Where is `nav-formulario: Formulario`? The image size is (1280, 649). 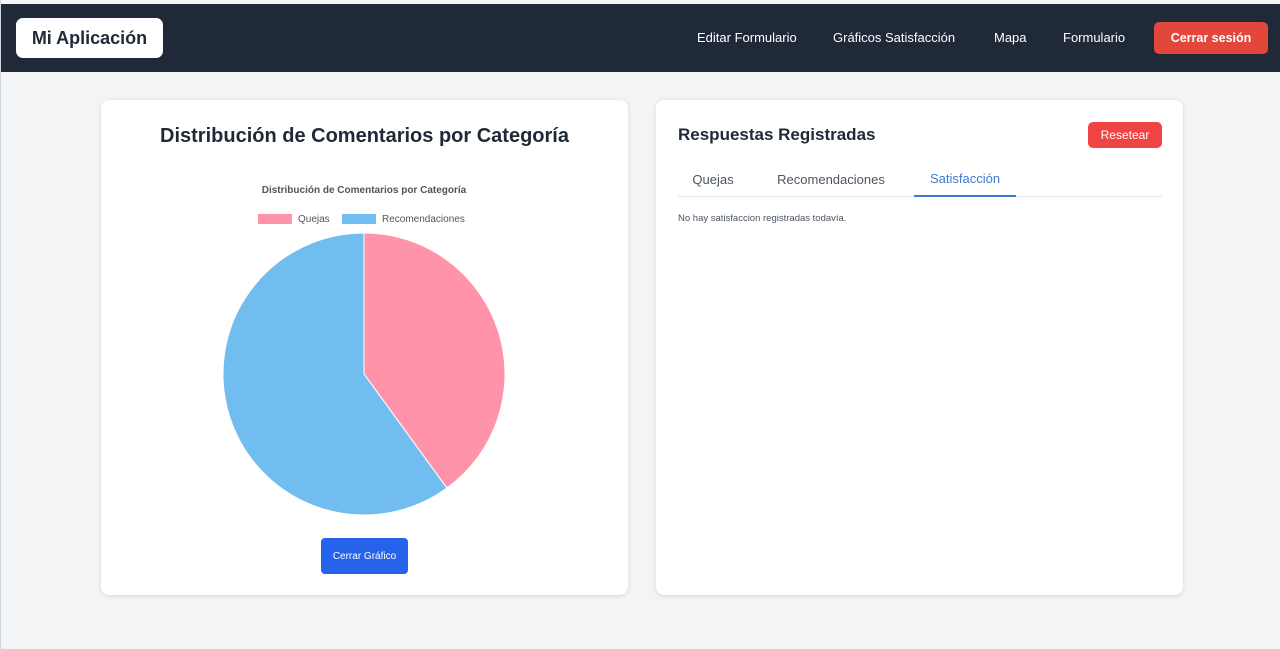
nav-formulario: Formulario is located at coordinates (1094, 37).